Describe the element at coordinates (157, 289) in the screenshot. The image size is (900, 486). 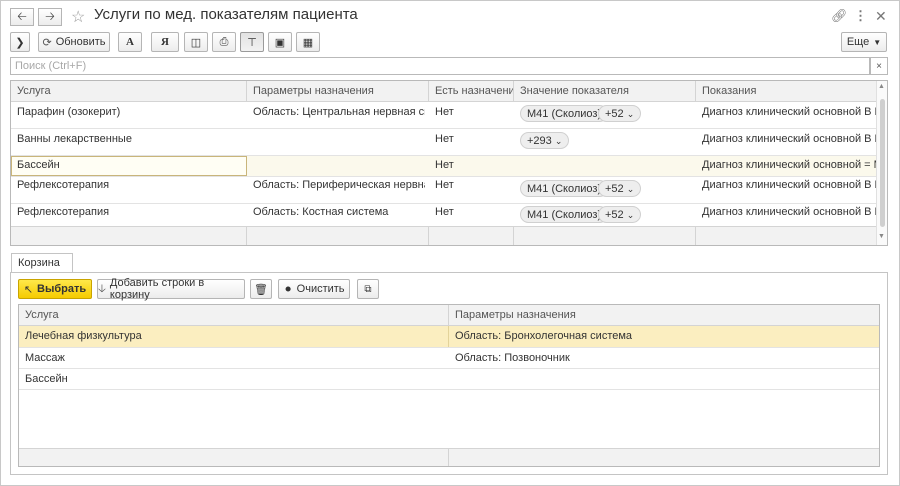
I see `add-rows-label: Добавить строки в корзину` at that location.